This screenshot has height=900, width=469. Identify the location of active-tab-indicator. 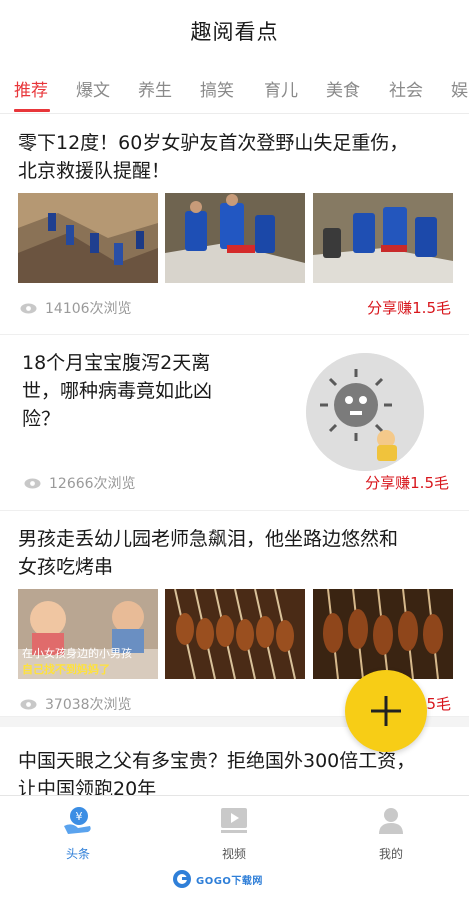
(32, 110).